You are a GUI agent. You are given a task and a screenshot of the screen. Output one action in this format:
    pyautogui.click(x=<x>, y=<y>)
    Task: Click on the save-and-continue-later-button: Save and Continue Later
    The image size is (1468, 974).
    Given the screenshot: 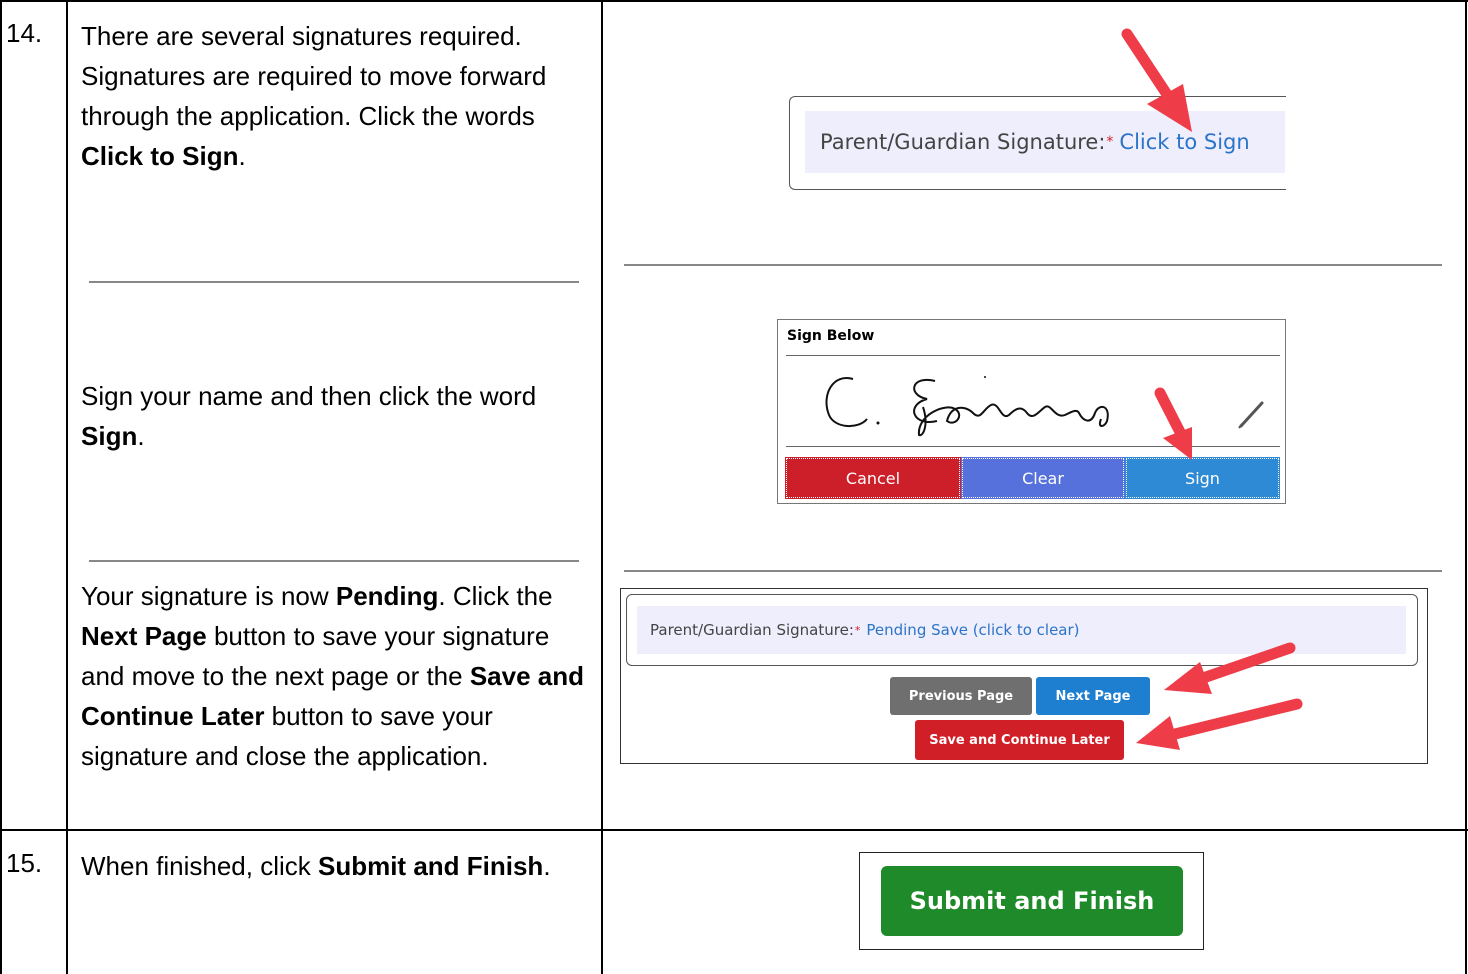 What is the action you would take?
    pyautogui.click(x=1019, y=740)
    